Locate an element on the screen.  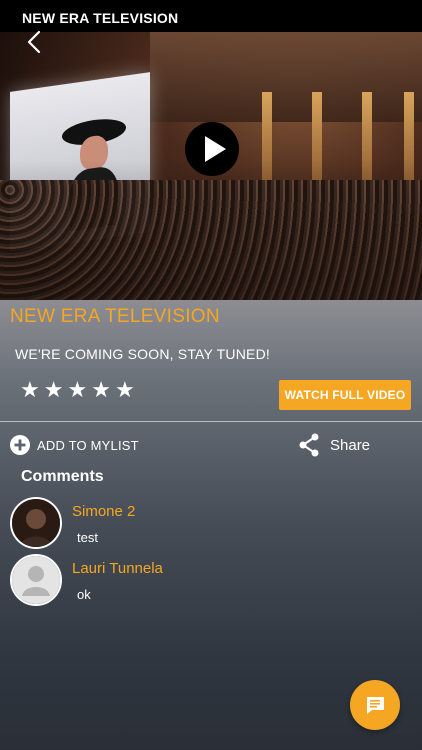
show-tagline: WE'RE COMING SOON, STAY TUNED! is located at coordinates (142, 354).